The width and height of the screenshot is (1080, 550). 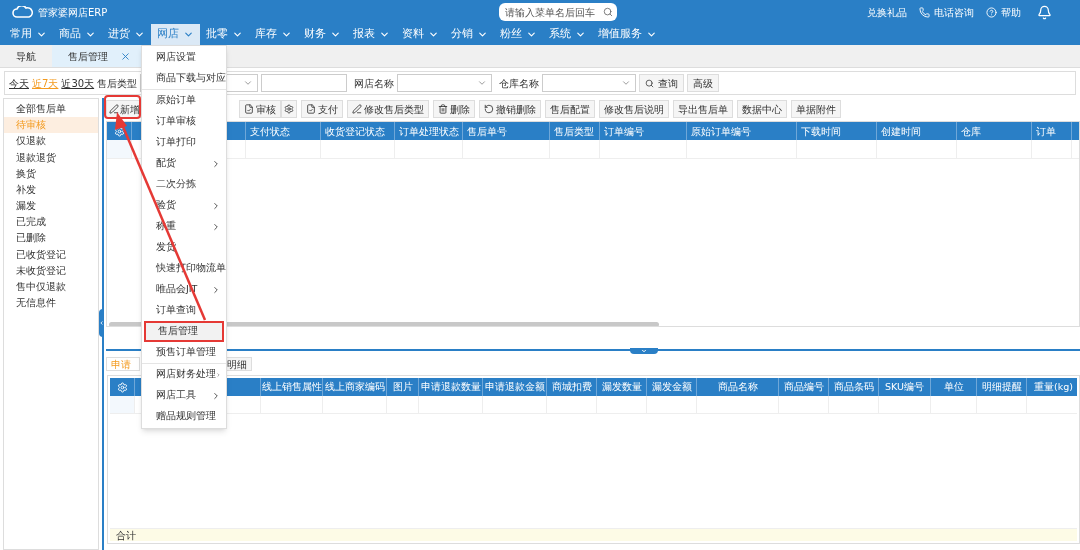 I want to click on column-header: 商品名称, so click(x=738, y=387).